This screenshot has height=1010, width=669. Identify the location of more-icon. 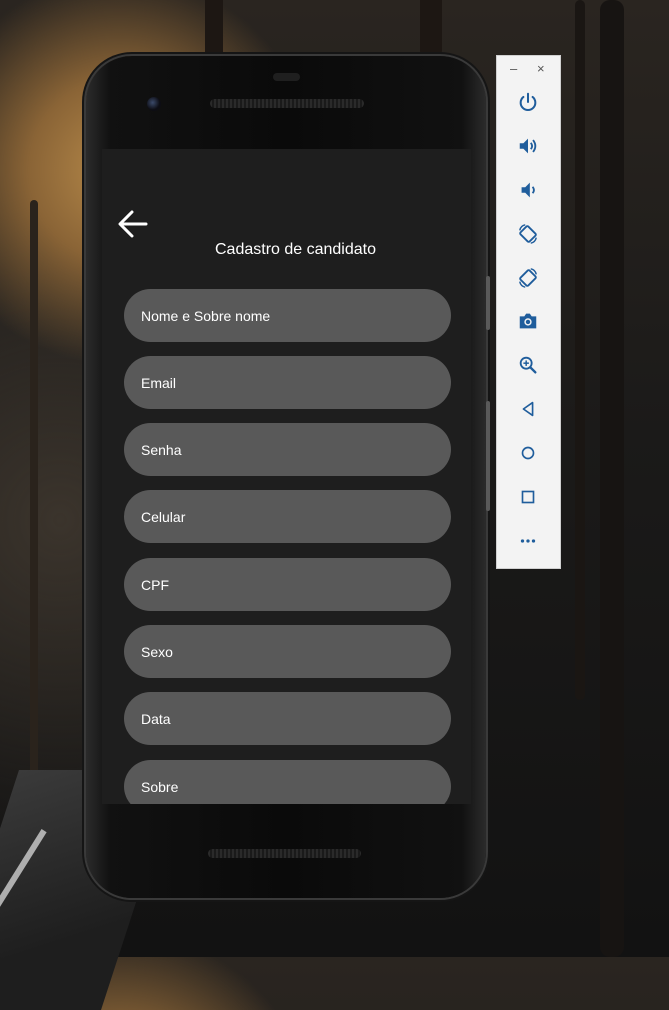
(528, 541).